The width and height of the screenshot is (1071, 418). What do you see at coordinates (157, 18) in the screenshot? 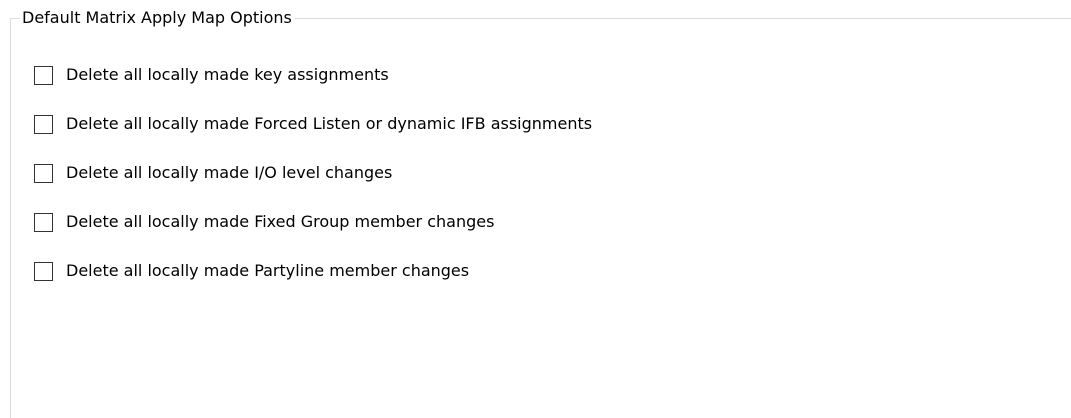
I see `groupbox-title: Default Matrix Apply Map Options` at bounding box center [157, 18].